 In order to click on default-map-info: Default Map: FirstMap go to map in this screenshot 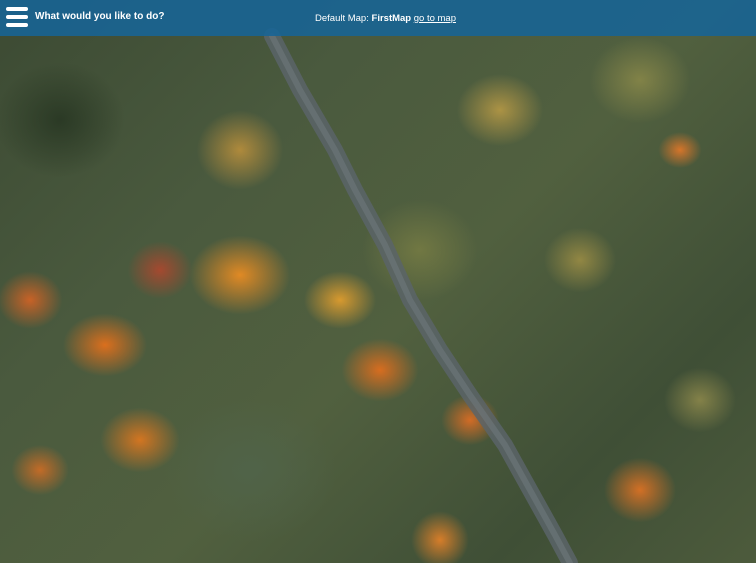, I will do `click(385, 18)`.